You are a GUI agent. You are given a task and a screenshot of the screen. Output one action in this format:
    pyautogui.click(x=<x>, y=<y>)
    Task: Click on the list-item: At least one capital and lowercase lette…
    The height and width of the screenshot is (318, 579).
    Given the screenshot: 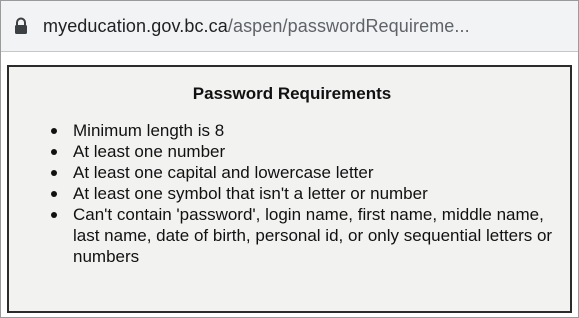 What is the action you would take?
    pyautogui.click(x=310, y=172)
    